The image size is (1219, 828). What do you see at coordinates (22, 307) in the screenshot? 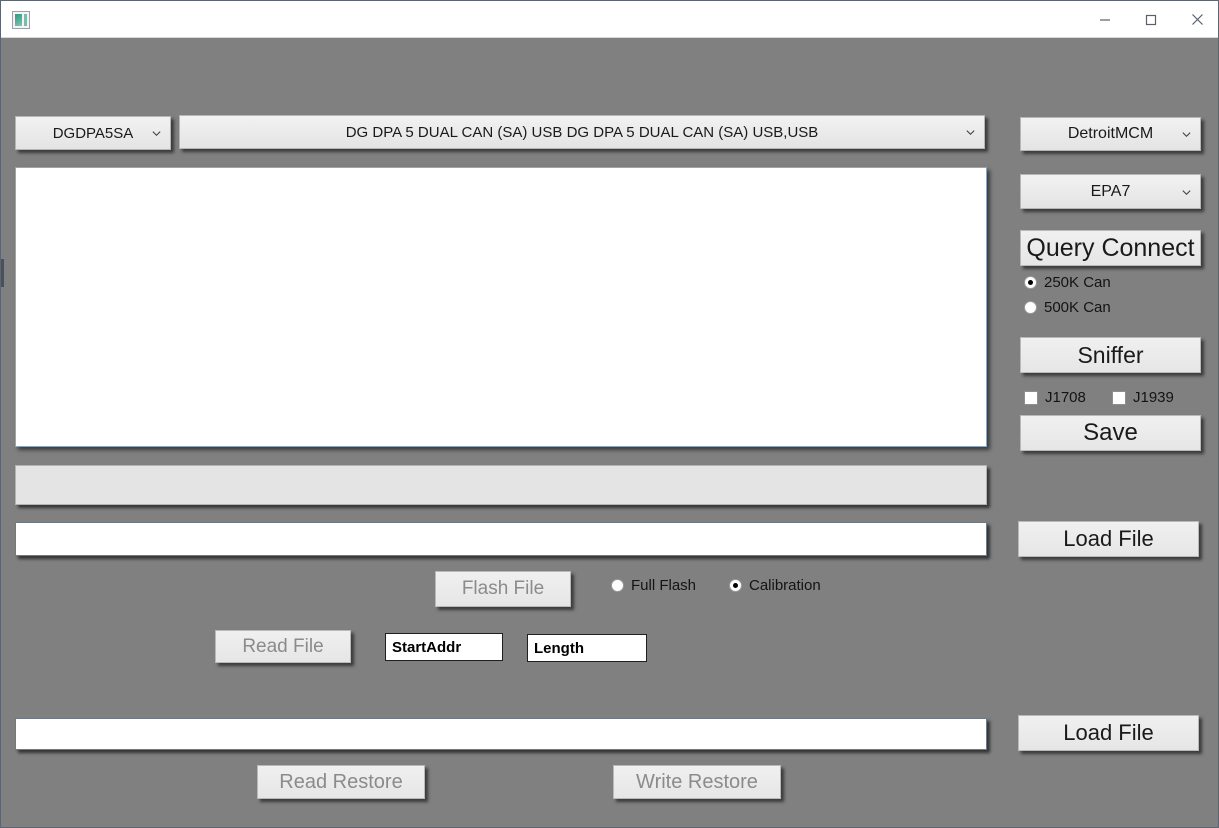
I see `log-output-text` at bounding box center [22, 307].